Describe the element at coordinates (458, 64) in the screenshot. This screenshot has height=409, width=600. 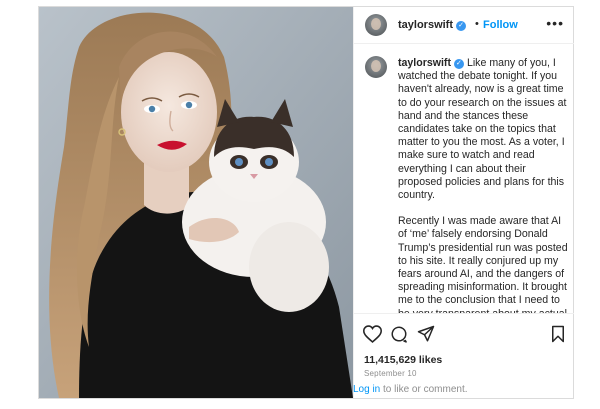
I see `caption-verified-badge-icon: ✓` at that location.